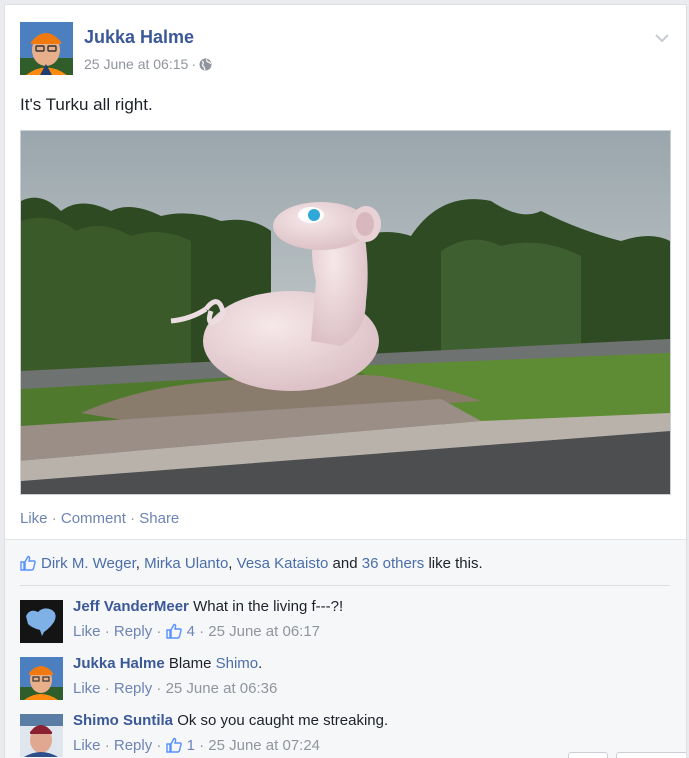 This screenshot has height=758, width=689. I want to click on comment-likes-count: 4, so click(190, 631).